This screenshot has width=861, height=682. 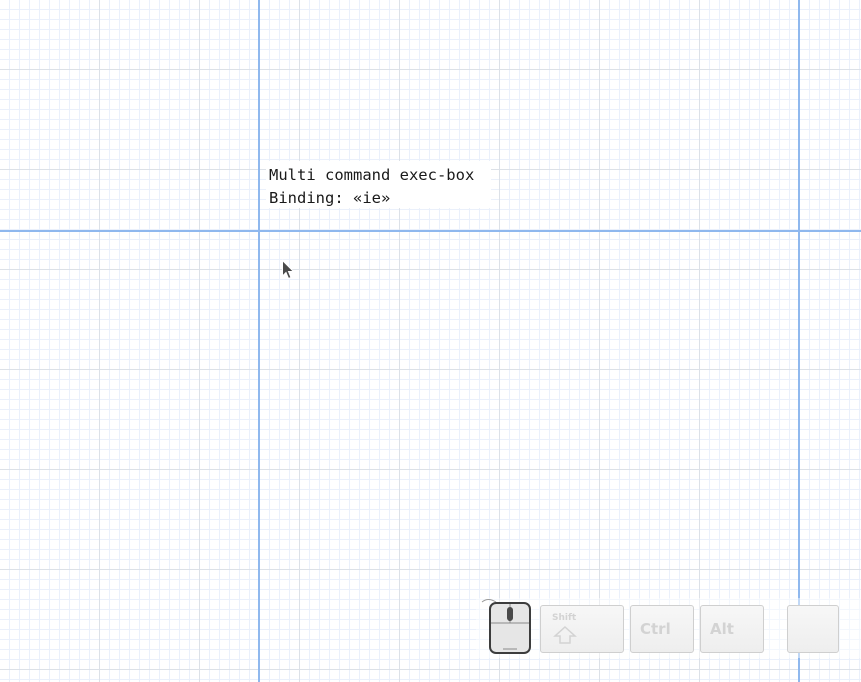 What do you see at coordinates (506, 626) in the screenshot?
I see `mouse-icon` at bounding box center [506, 626].